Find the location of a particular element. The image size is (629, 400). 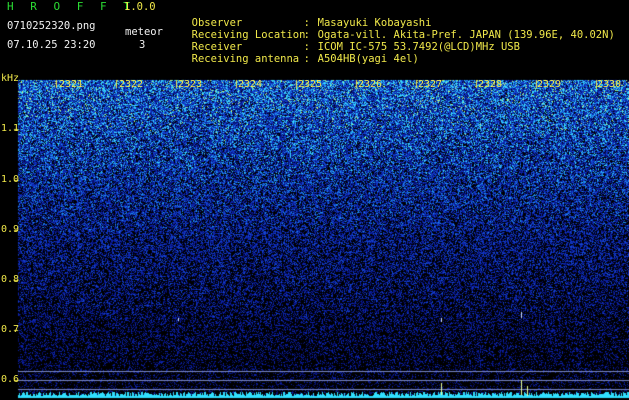

y-tick-label: 0.6 is located at coordinates (10, 379).